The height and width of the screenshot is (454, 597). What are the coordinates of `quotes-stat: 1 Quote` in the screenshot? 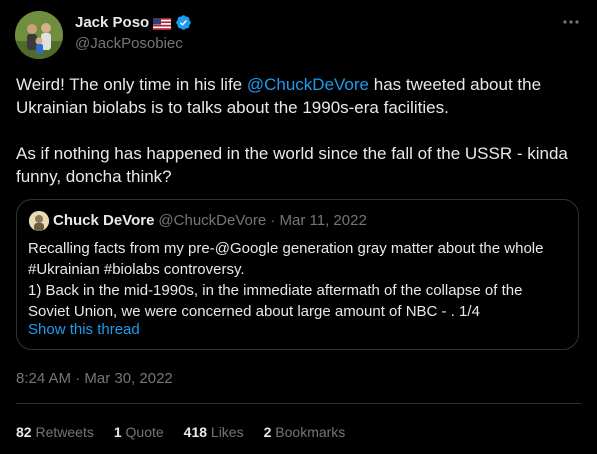 It's located at (139, 432).